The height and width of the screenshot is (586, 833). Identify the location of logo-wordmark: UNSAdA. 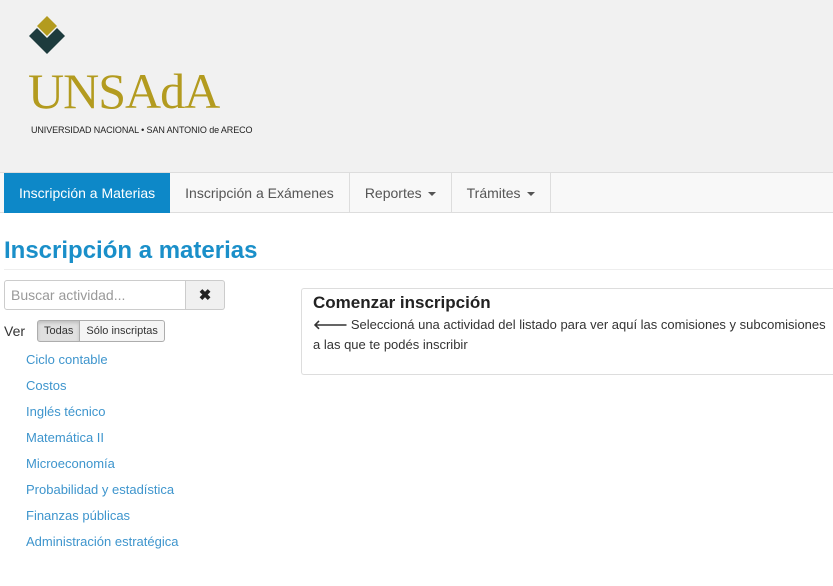
(124, 91).